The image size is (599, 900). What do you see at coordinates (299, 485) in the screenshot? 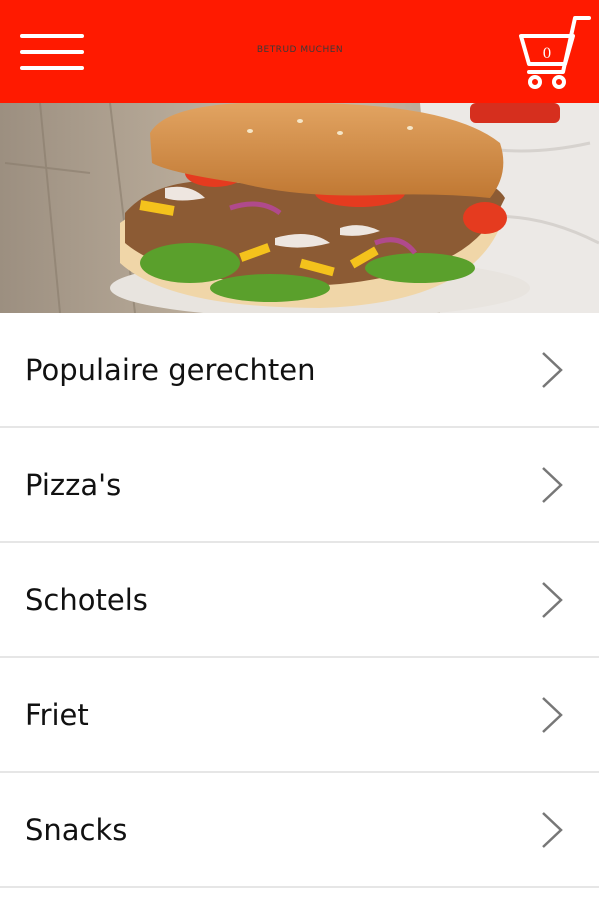
I see `category-pizzas: Pizza's` at bounding box center [299, 485].